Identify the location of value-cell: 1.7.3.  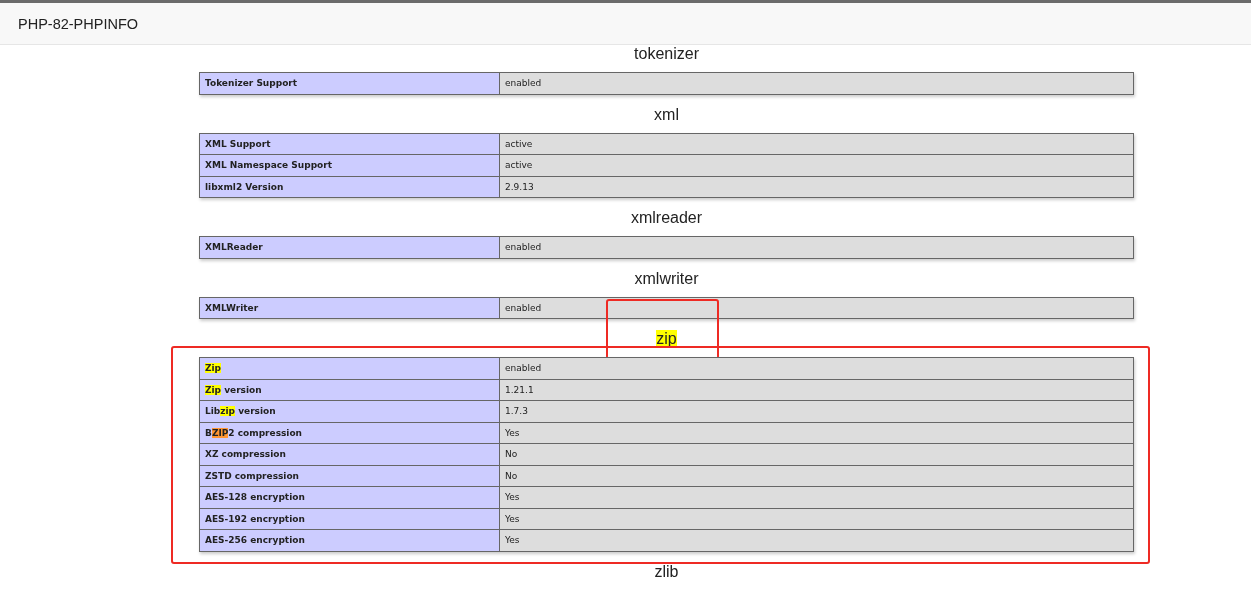
(816, 411).